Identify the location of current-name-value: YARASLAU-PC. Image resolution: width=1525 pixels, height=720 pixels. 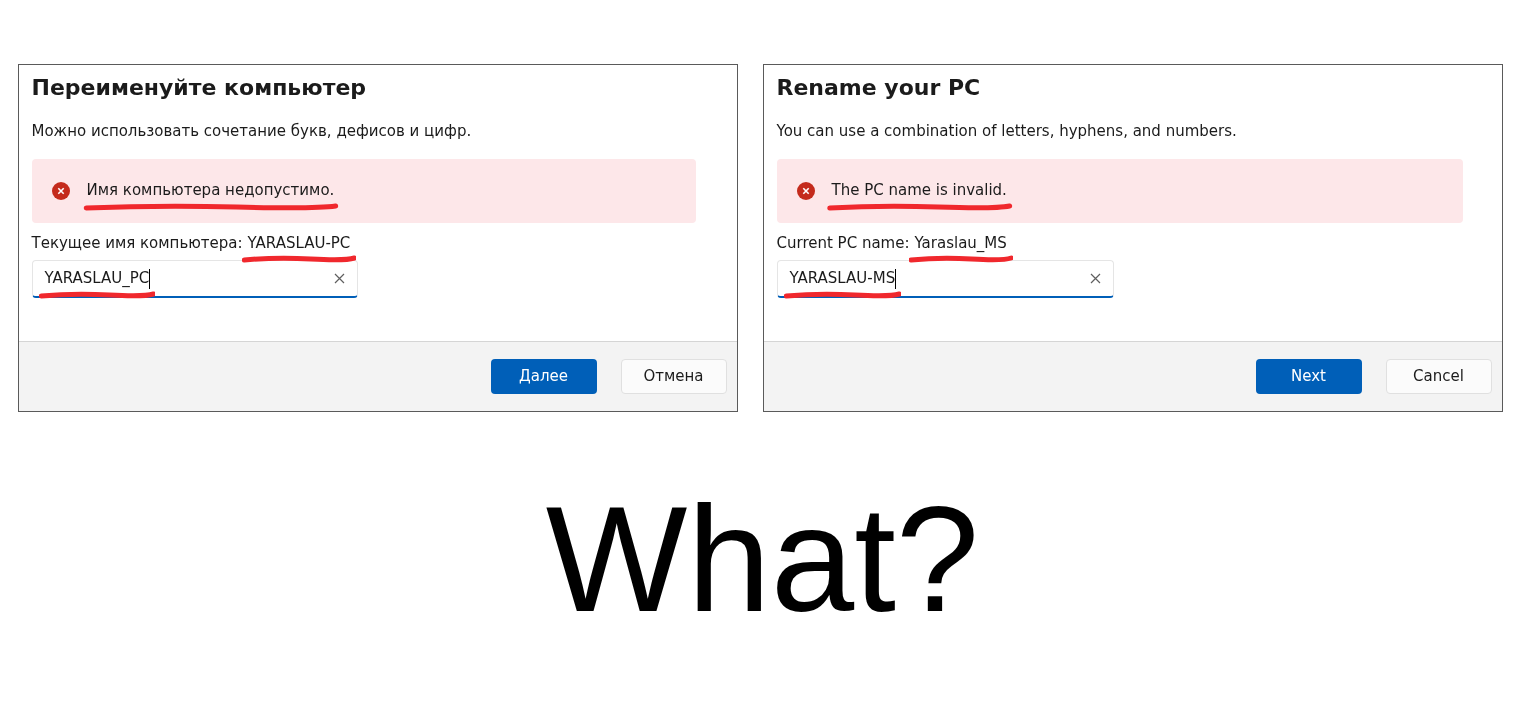
(299, 242).